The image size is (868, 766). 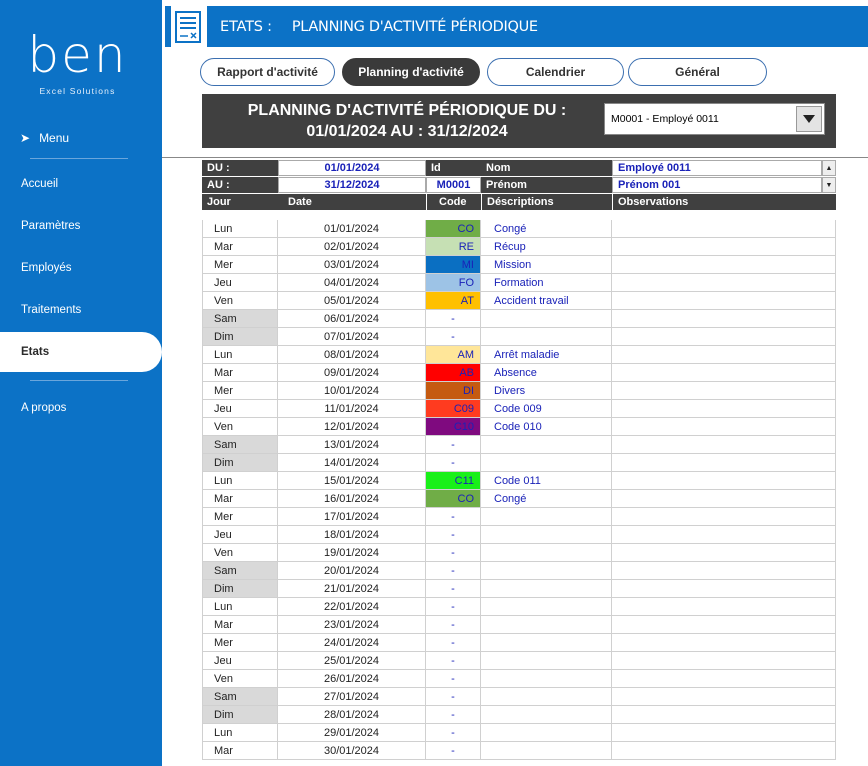 I want to click on code-cell: C09, so click(x=453, y=409).